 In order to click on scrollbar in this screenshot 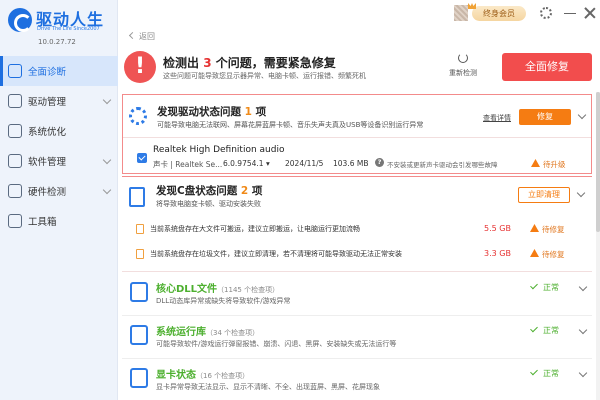, I will do `click(598, 246)`.